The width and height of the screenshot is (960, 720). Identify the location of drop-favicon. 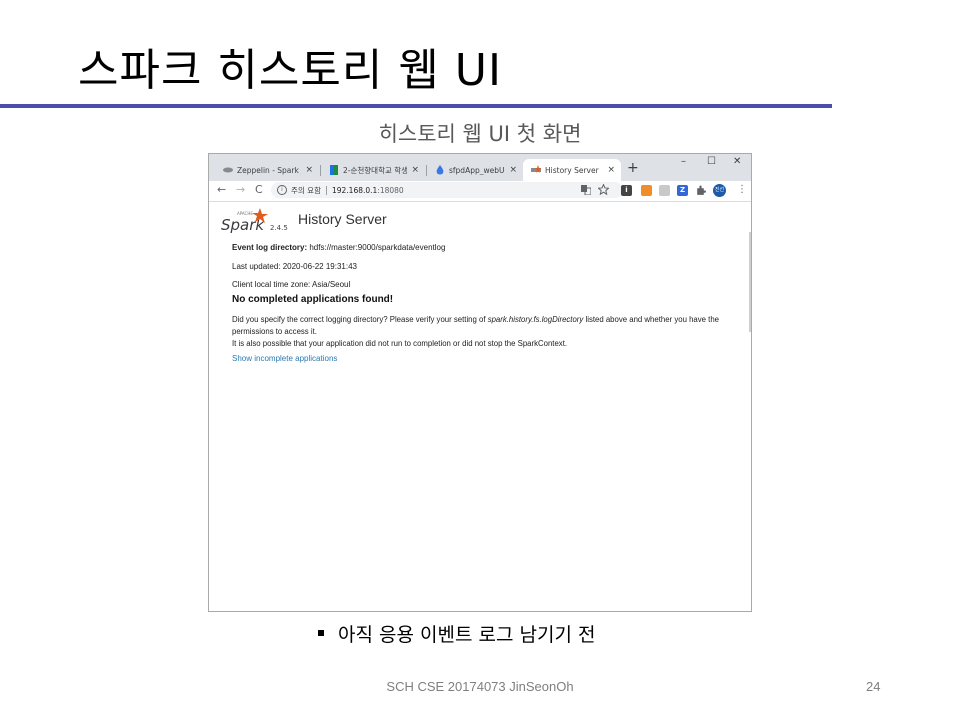
(440, 170).